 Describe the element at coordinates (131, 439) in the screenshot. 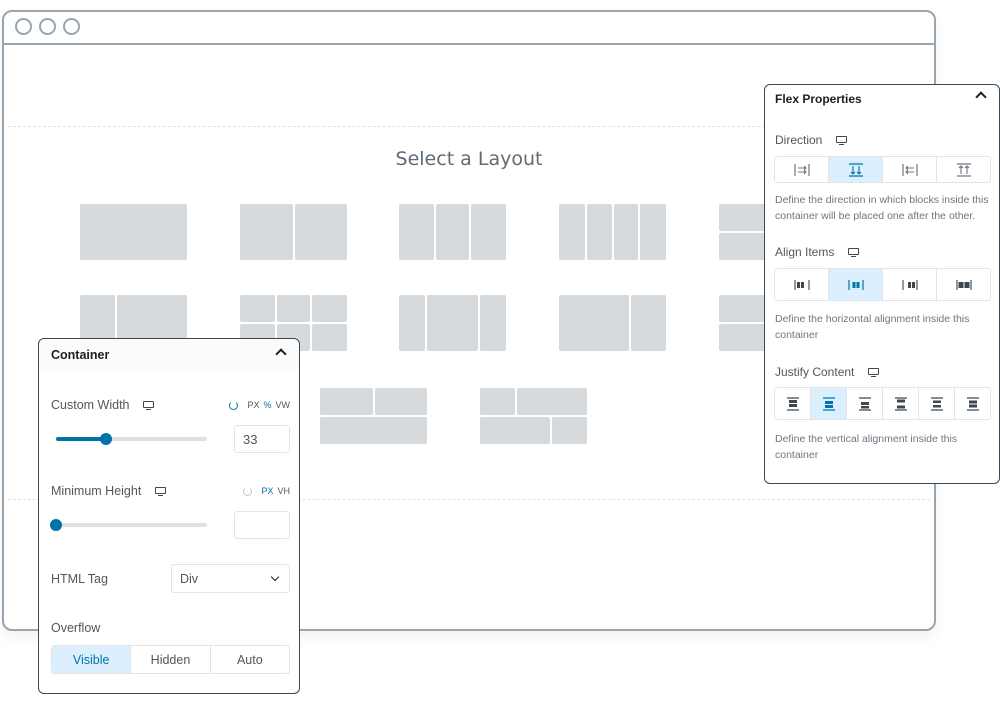

I see `custom-width-slider` at that location.